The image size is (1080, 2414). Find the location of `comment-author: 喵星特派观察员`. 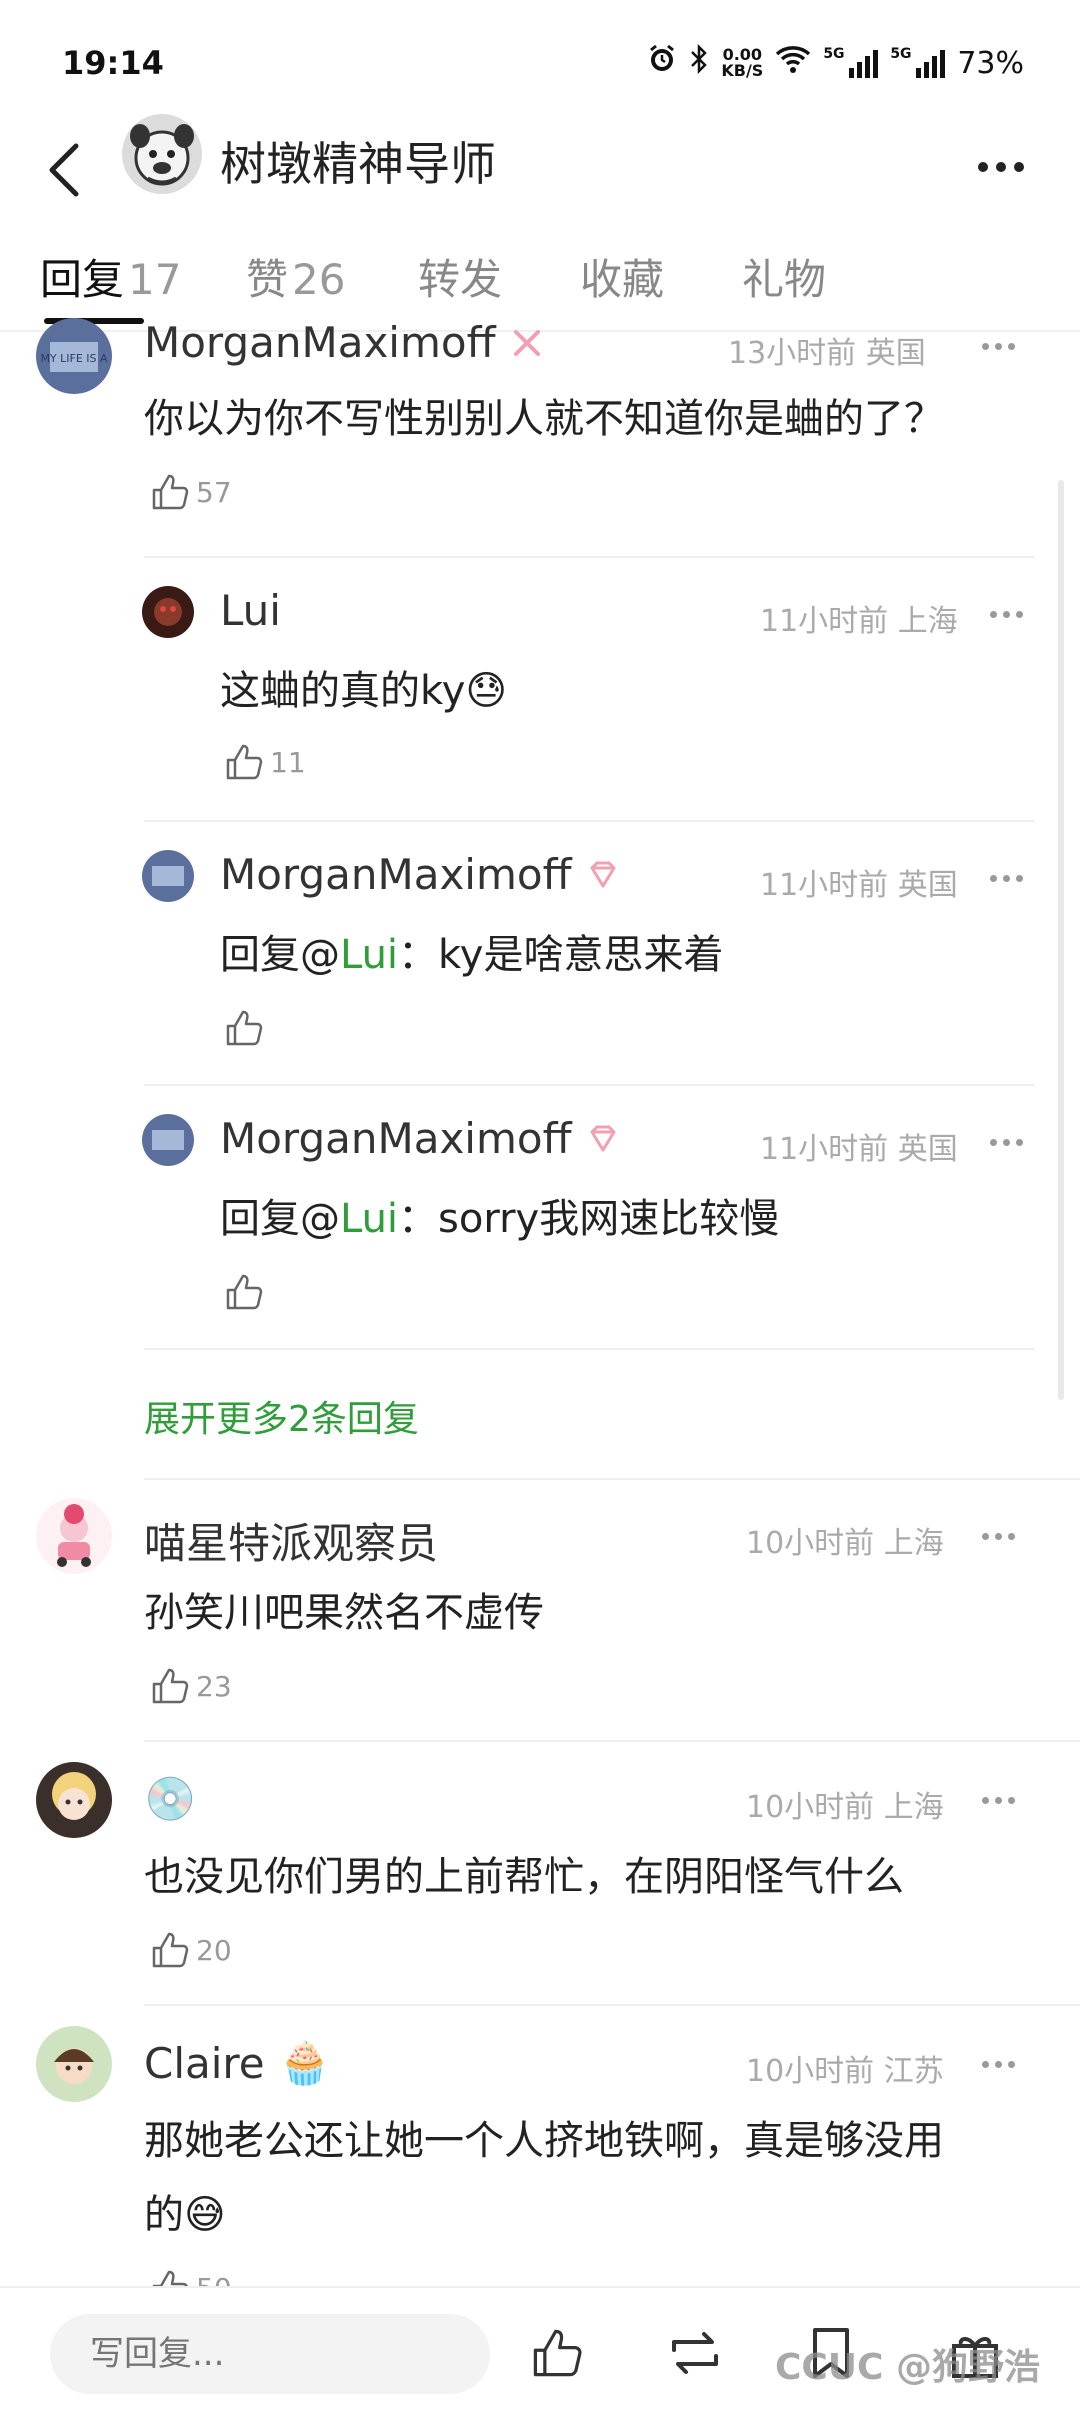

comment-author: 喵星特派观察员 is located at coordinates (291, 1540).